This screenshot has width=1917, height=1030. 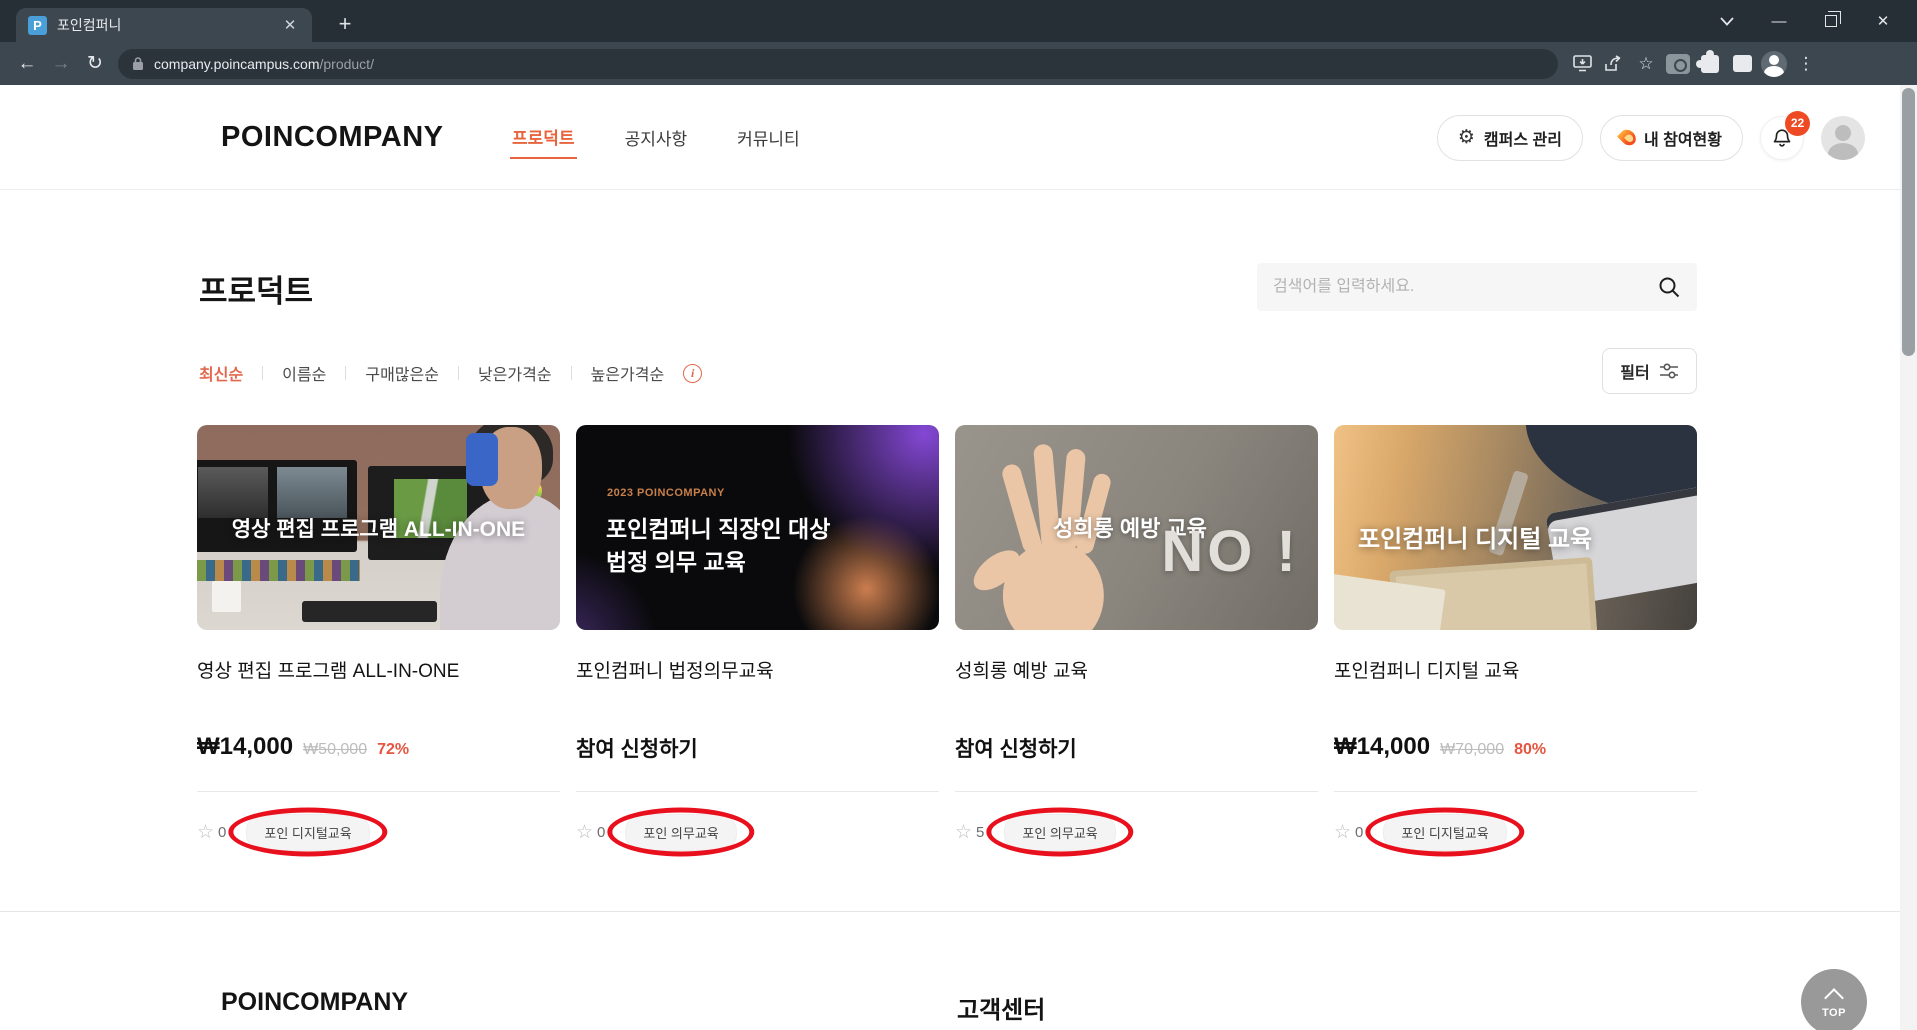 I want to click on tab-title: 포인컴퍼니, so click(x=89, y=25).